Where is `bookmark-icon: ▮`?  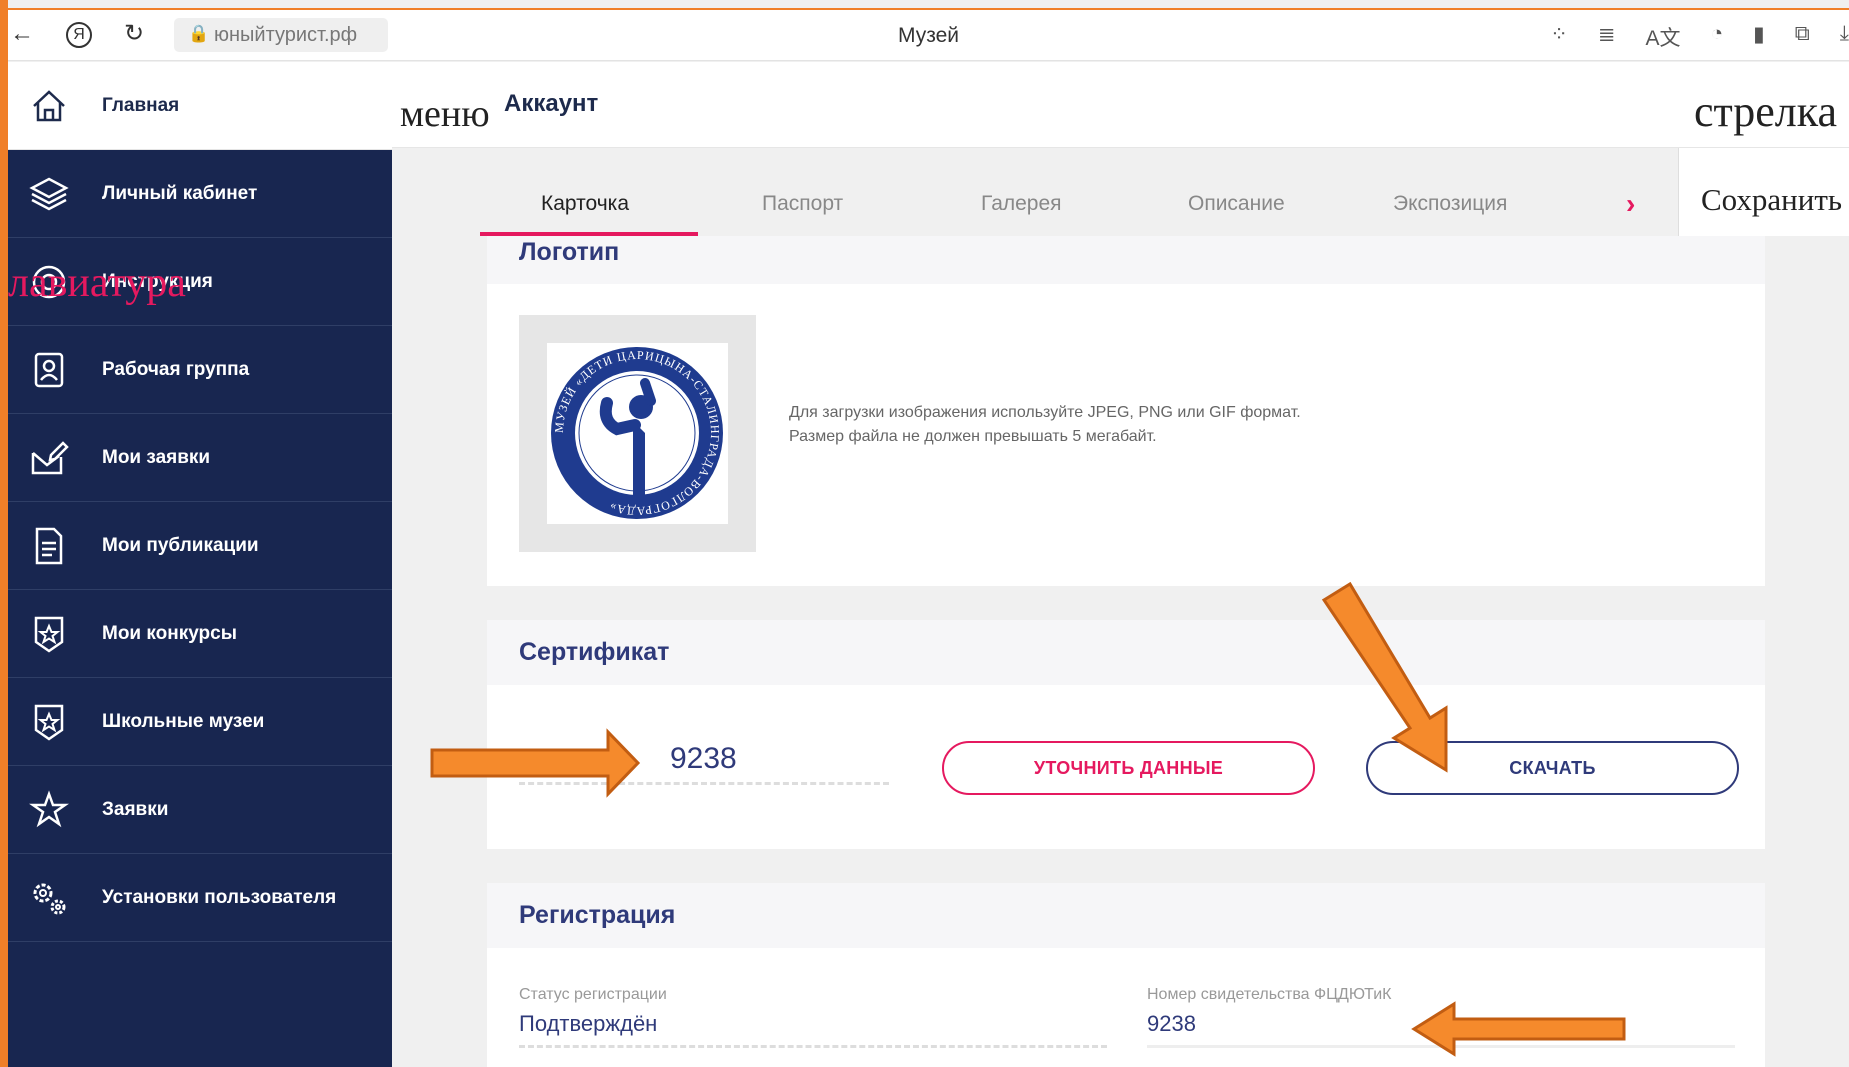
bookmark-icon: ▮ is located at coordinates (1759, 37).